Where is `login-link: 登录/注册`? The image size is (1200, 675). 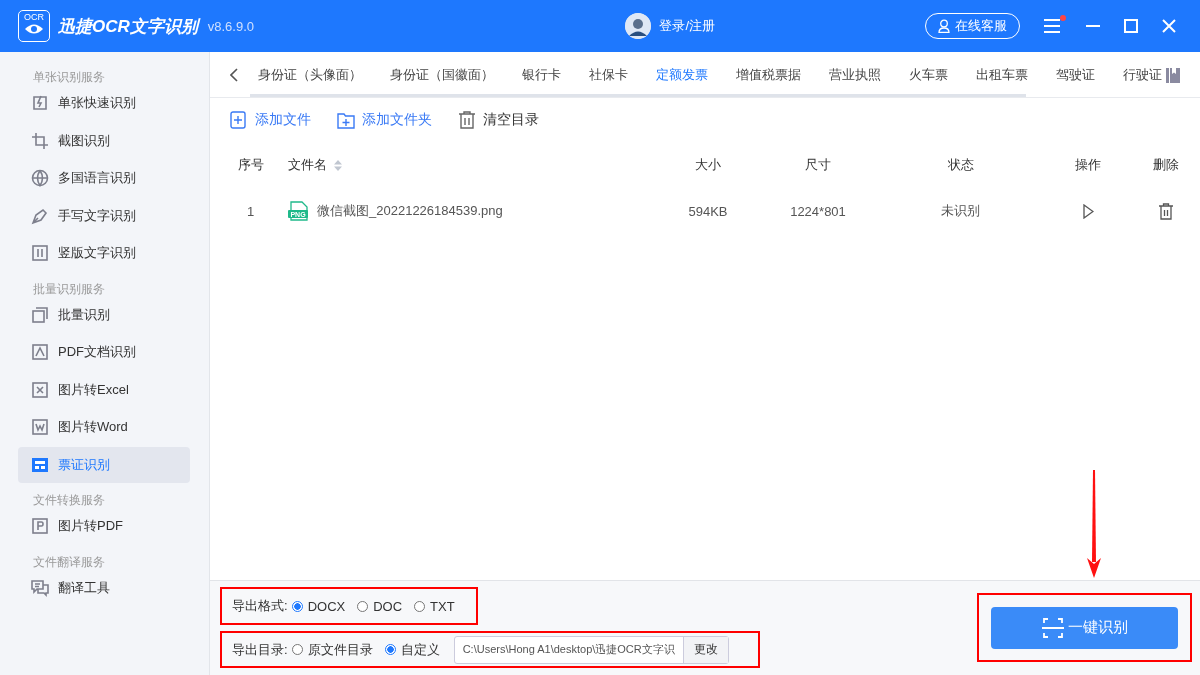 login-link: 登录/注册 is located at coordinates (687, 26).